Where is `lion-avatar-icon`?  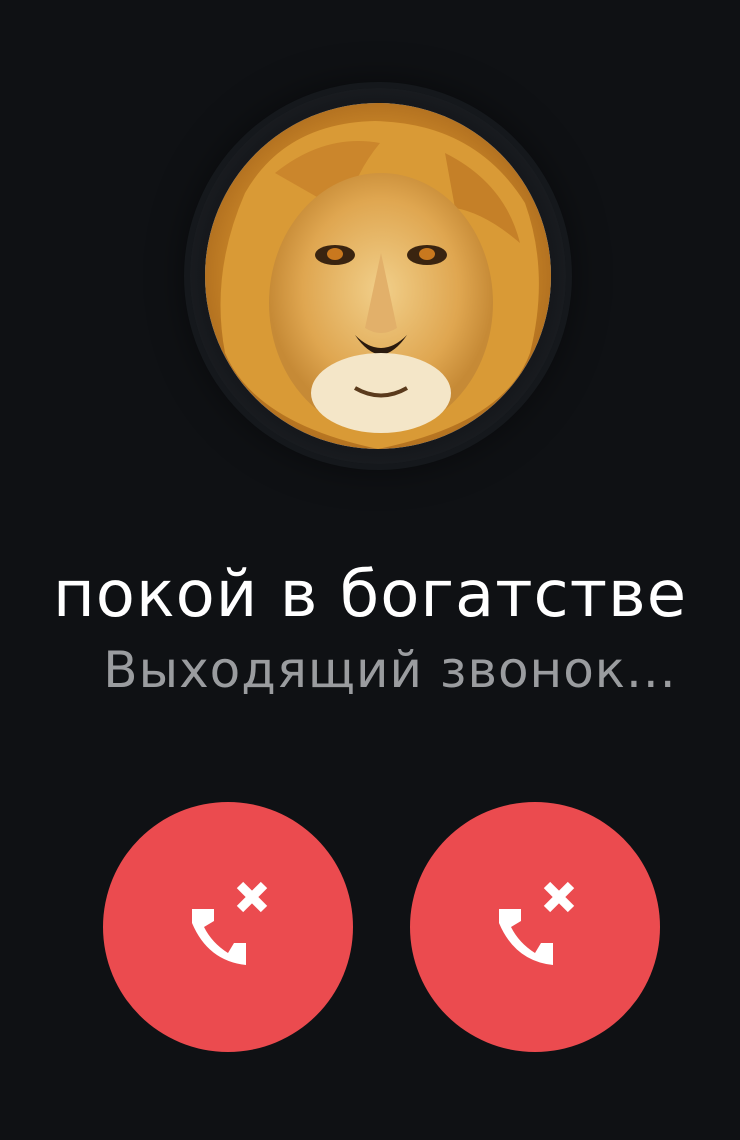
lion-avatar-icon is located at coordinates (378, 276).